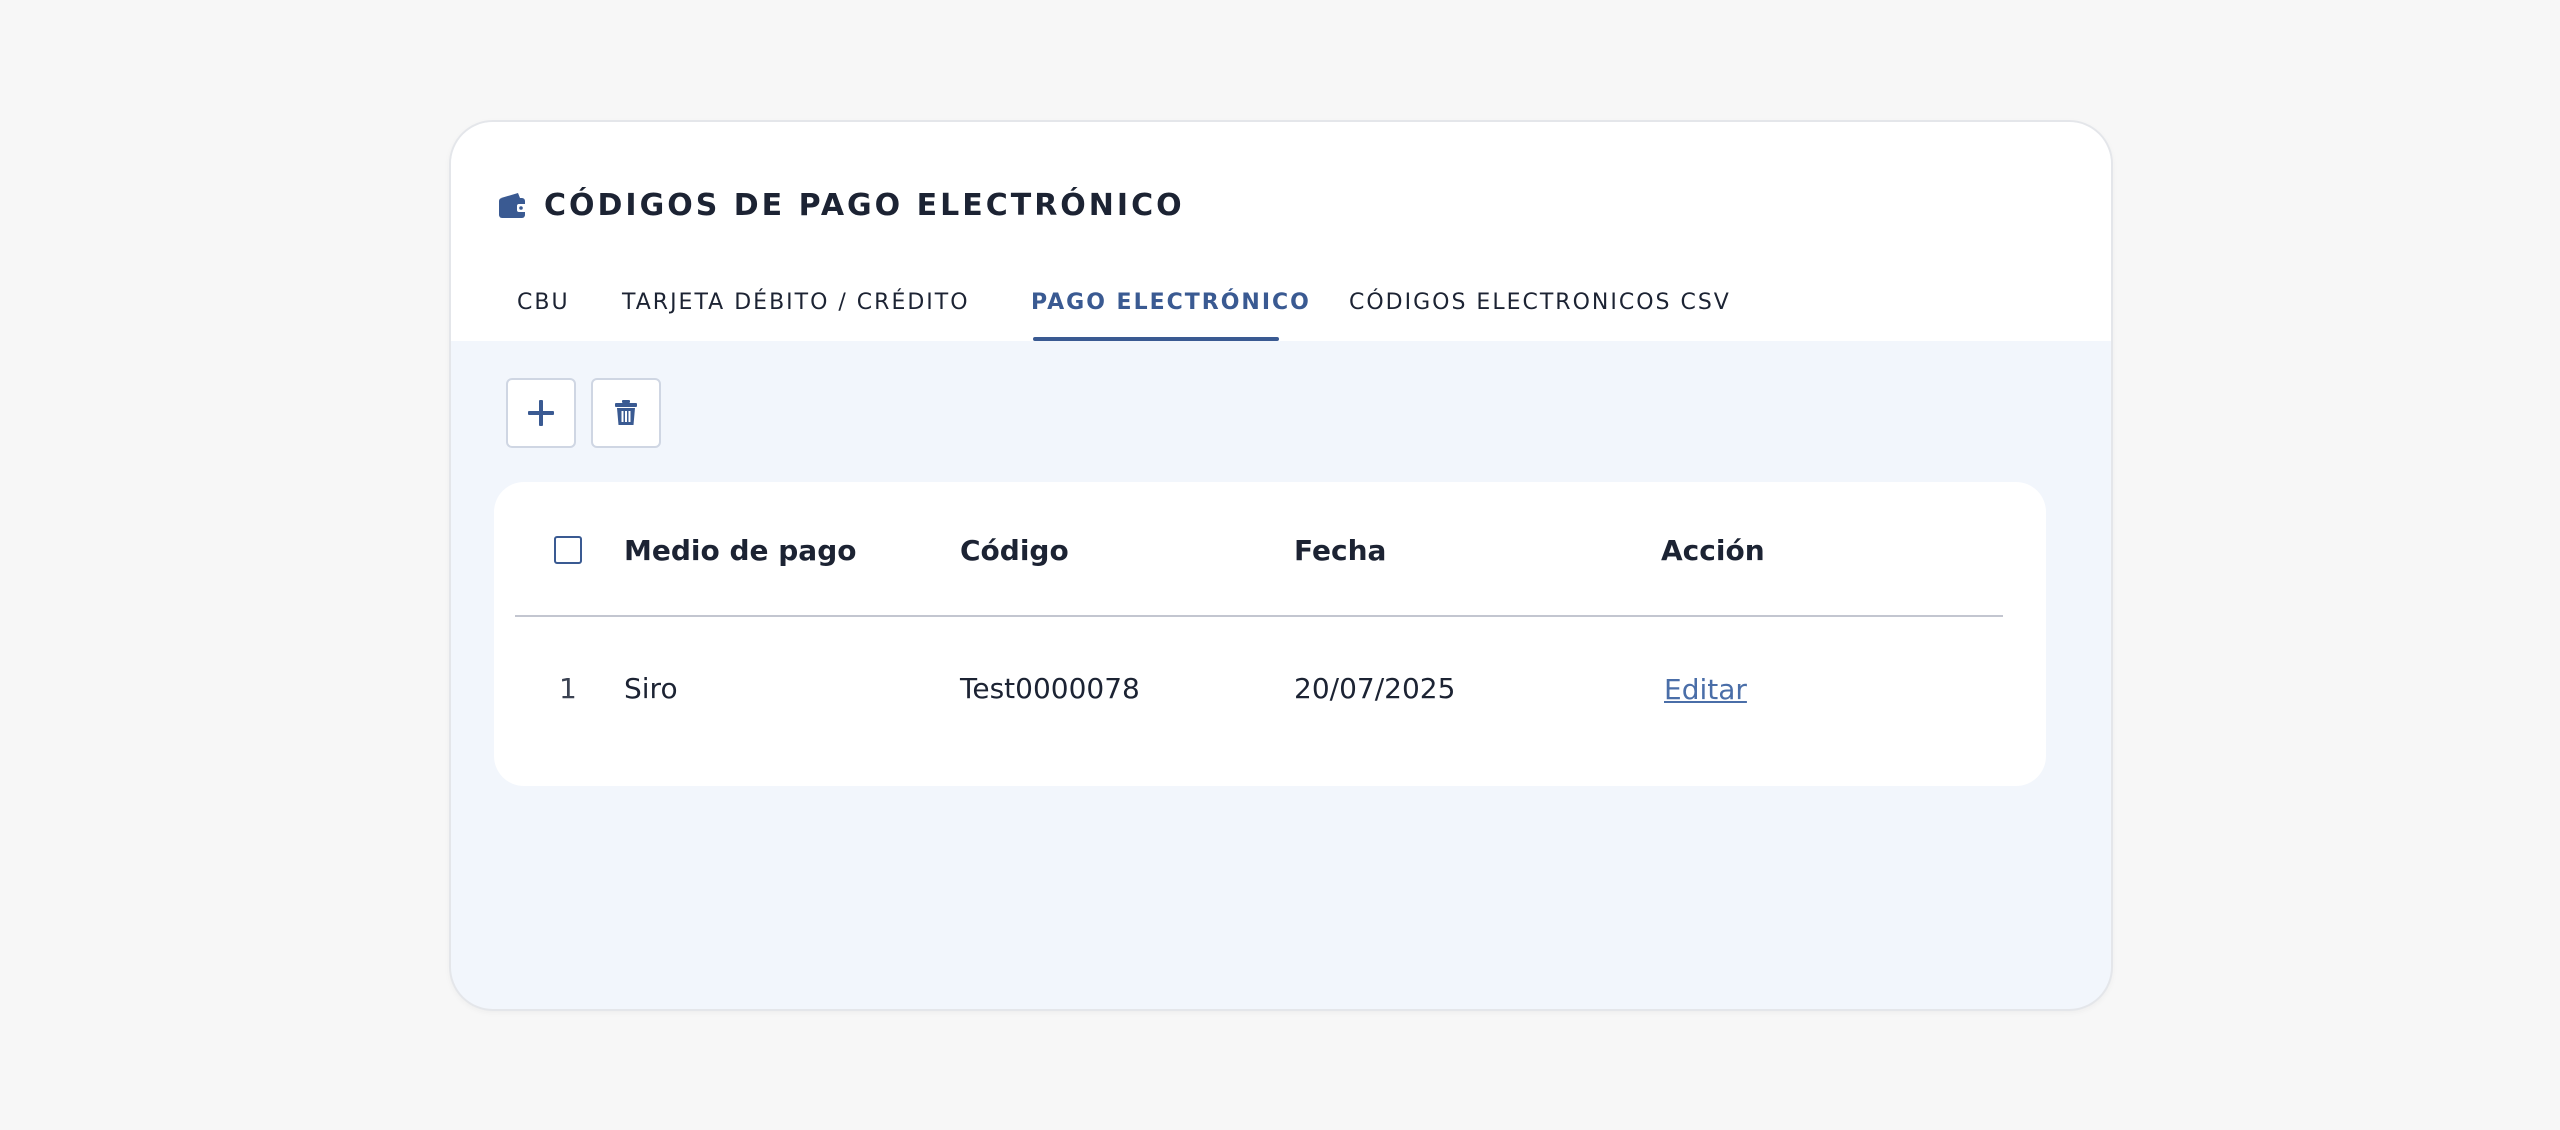  I want to click on select-all-checkbox, so click(568, 550).